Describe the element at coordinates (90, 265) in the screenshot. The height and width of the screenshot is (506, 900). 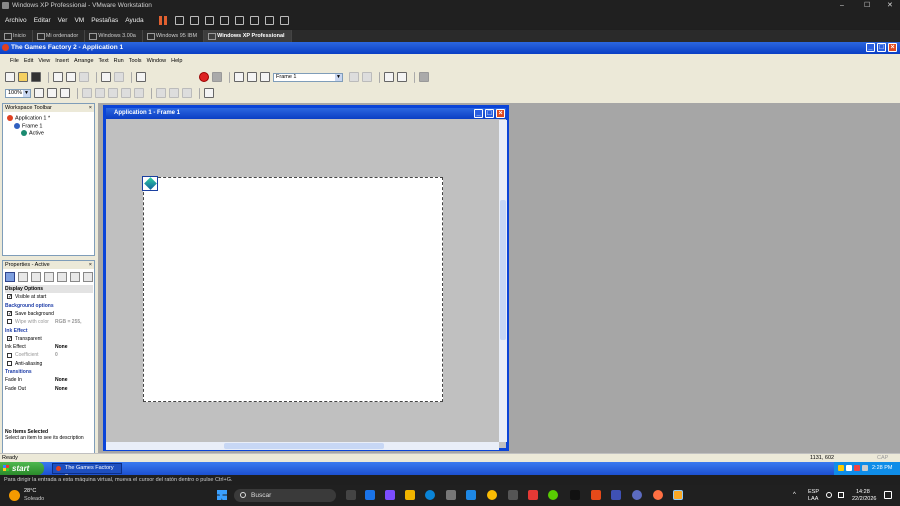
I see `close-icon: ×` at that location.